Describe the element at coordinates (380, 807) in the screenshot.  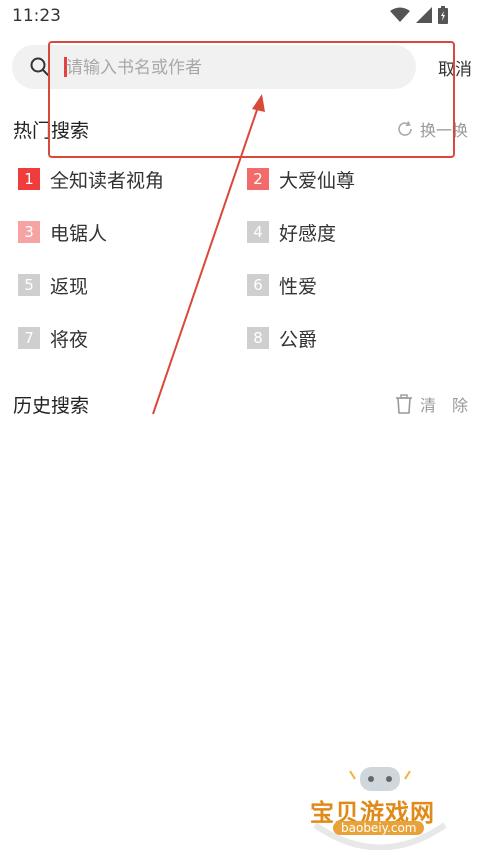
I see `watermark-logo: 宝贝游戏网 baobeiy.com` at that location.